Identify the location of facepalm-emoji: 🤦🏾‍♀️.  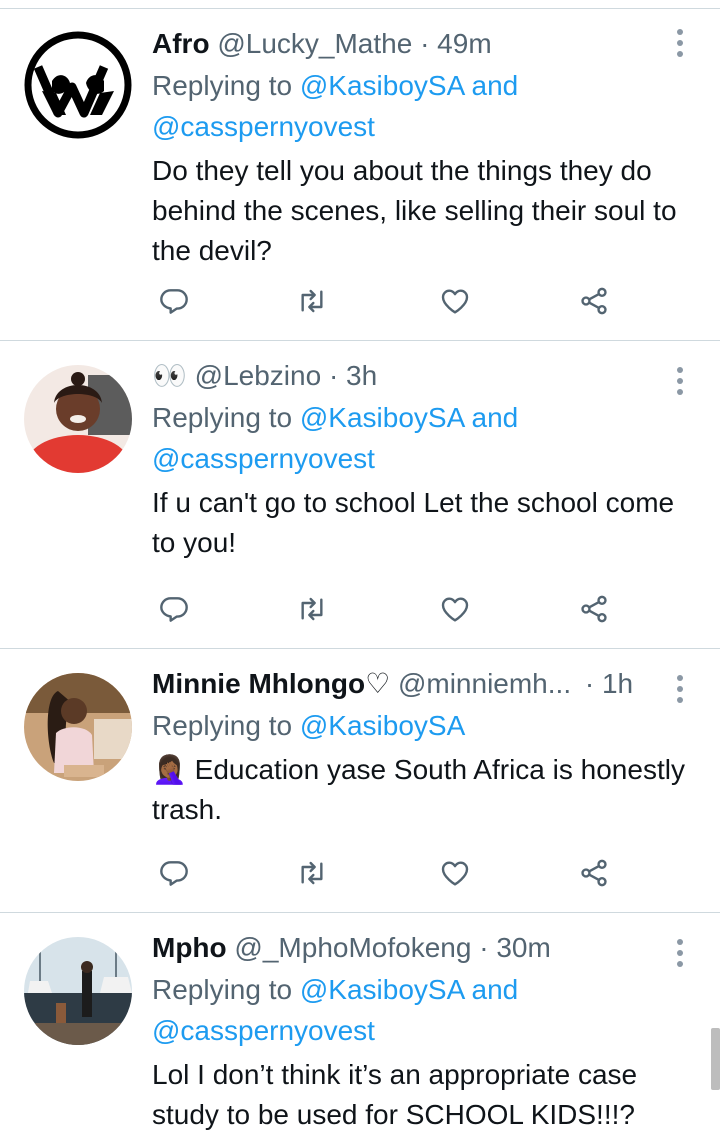
(169, 769).